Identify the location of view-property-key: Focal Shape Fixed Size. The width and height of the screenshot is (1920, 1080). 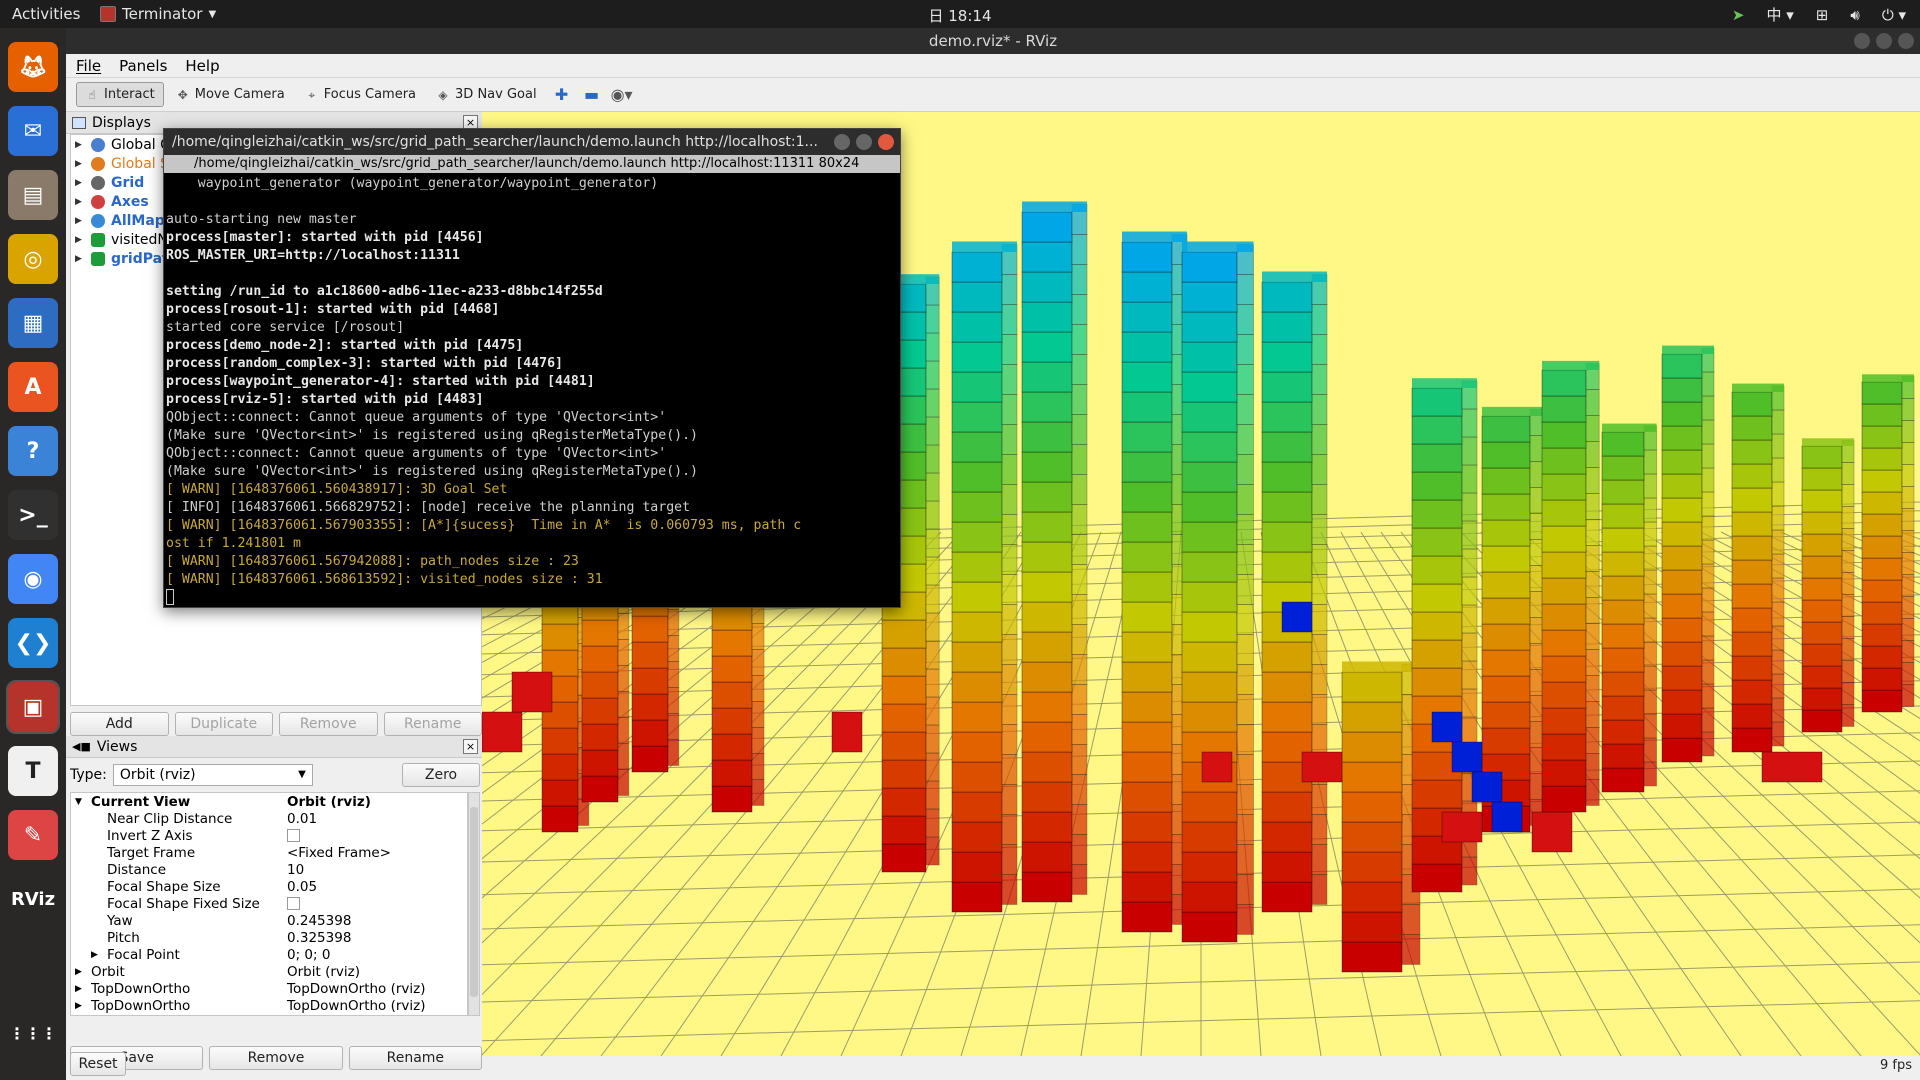
(183, 903).